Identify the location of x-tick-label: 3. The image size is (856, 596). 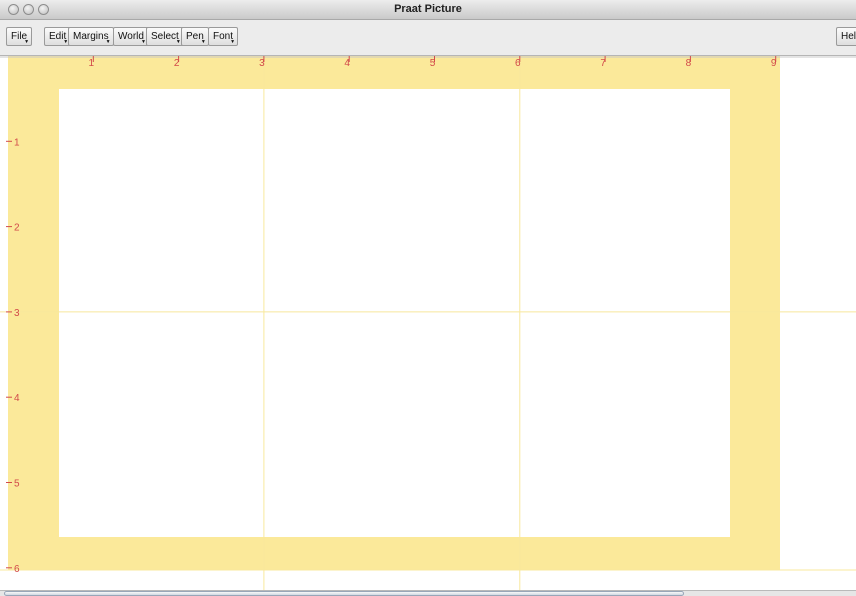
(262, 63).